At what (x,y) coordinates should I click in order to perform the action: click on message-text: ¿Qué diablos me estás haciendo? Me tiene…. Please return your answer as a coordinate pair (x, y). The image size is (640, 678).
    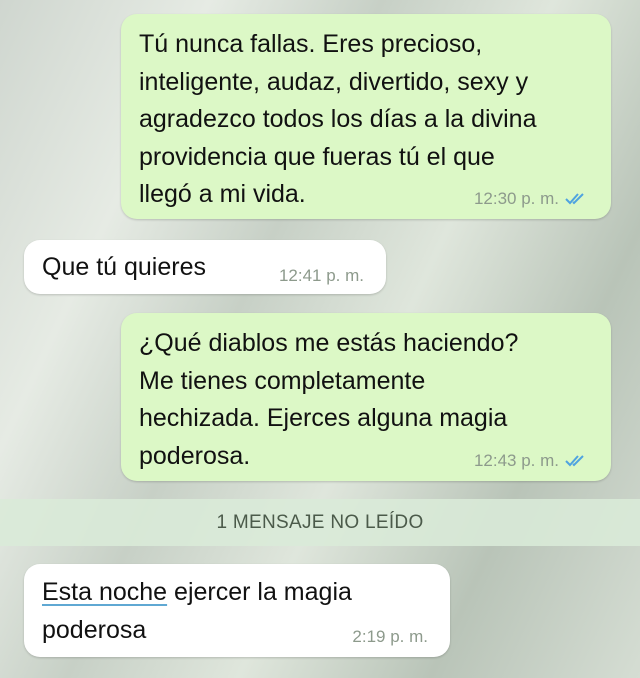
    Looking at the image, I should click on (329, 399).